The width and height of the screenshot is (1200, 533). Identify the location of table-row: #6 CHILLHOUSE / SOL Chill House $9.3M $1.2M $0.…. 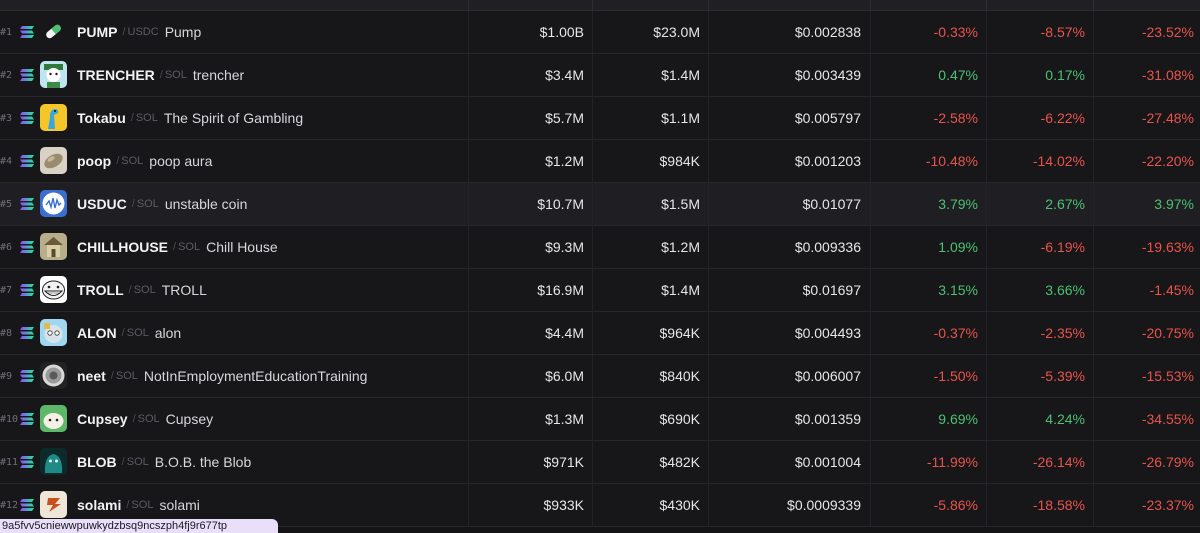
(600, 247).